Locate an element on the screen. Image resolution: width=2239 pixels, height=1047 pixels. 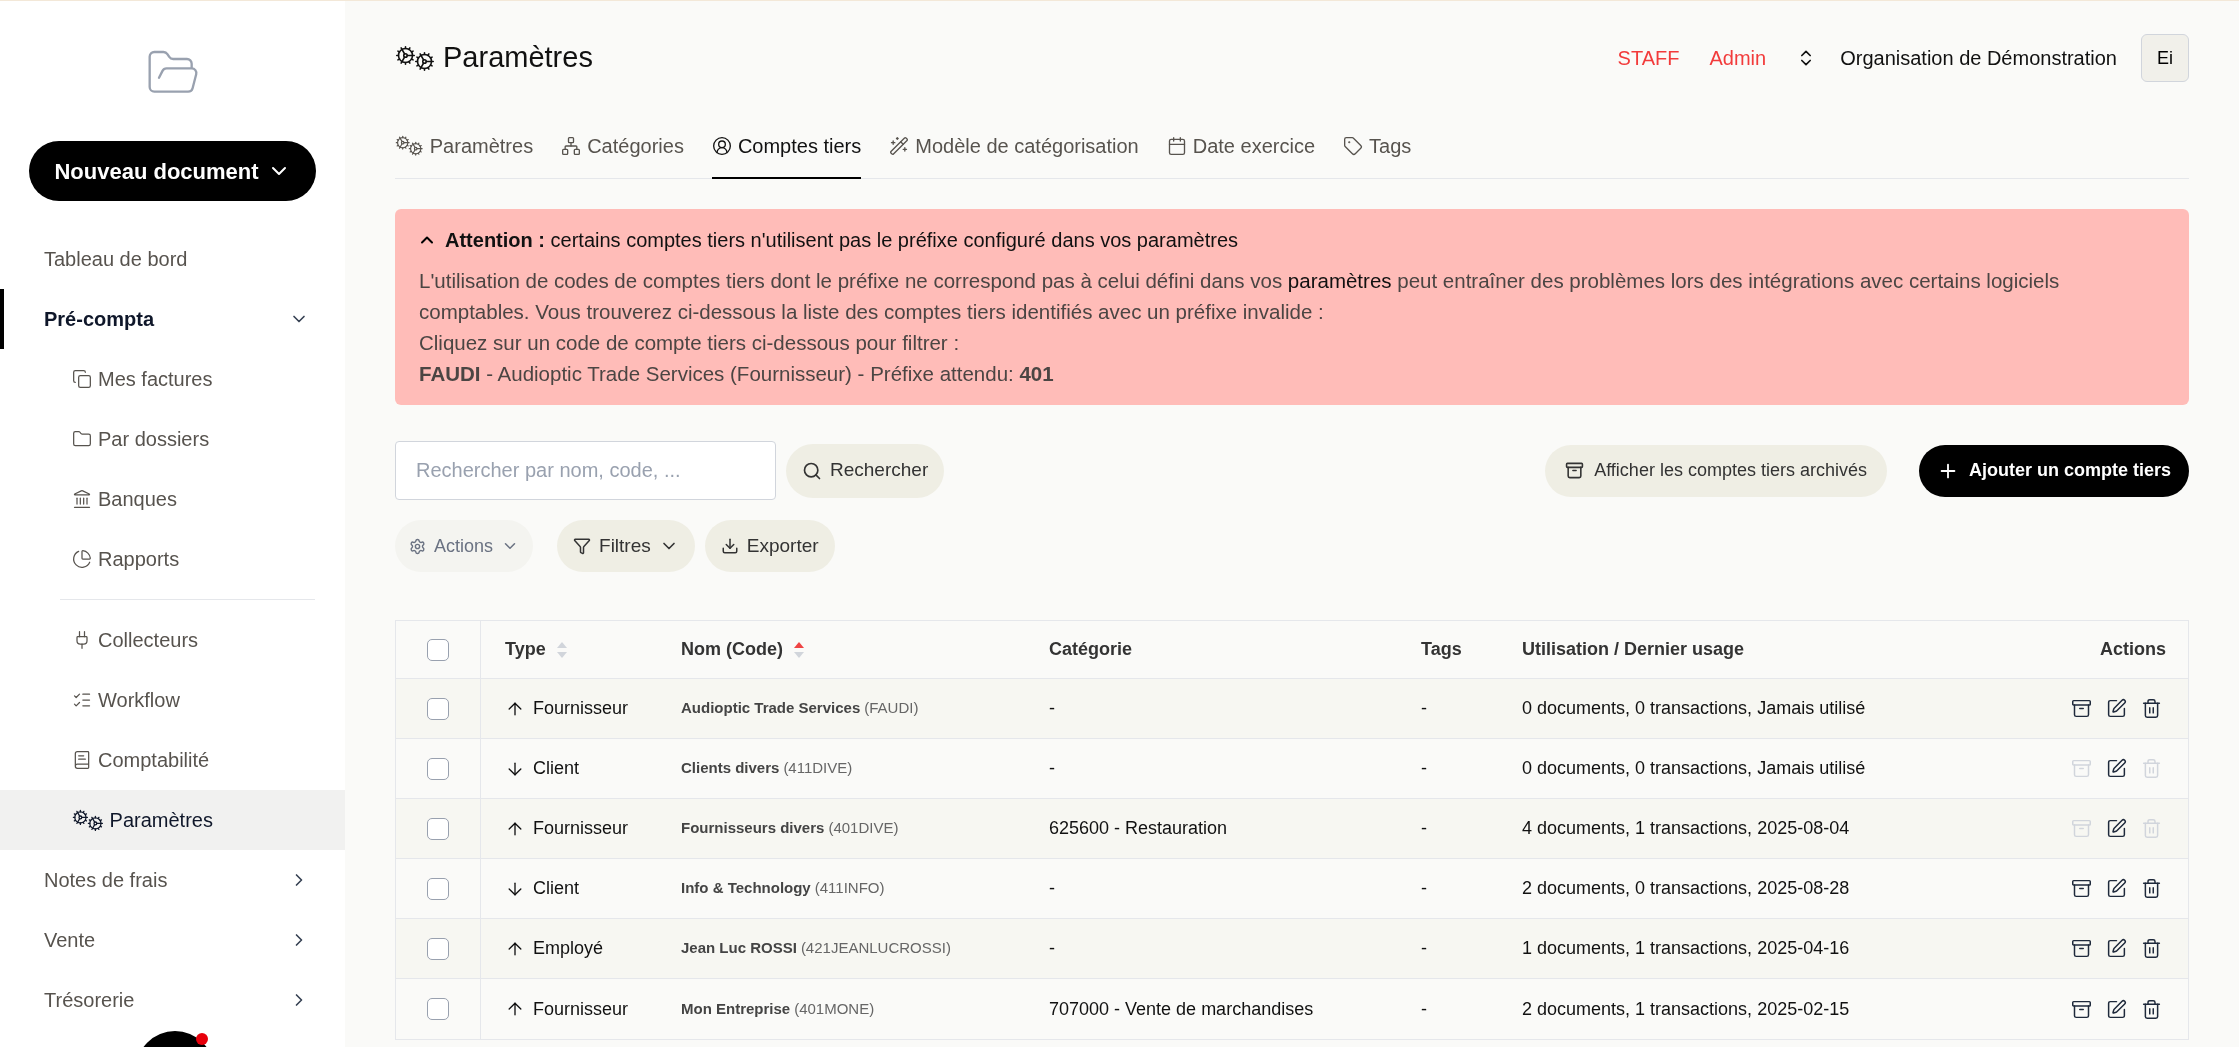
search-icon is located at coordinates (812, 470).